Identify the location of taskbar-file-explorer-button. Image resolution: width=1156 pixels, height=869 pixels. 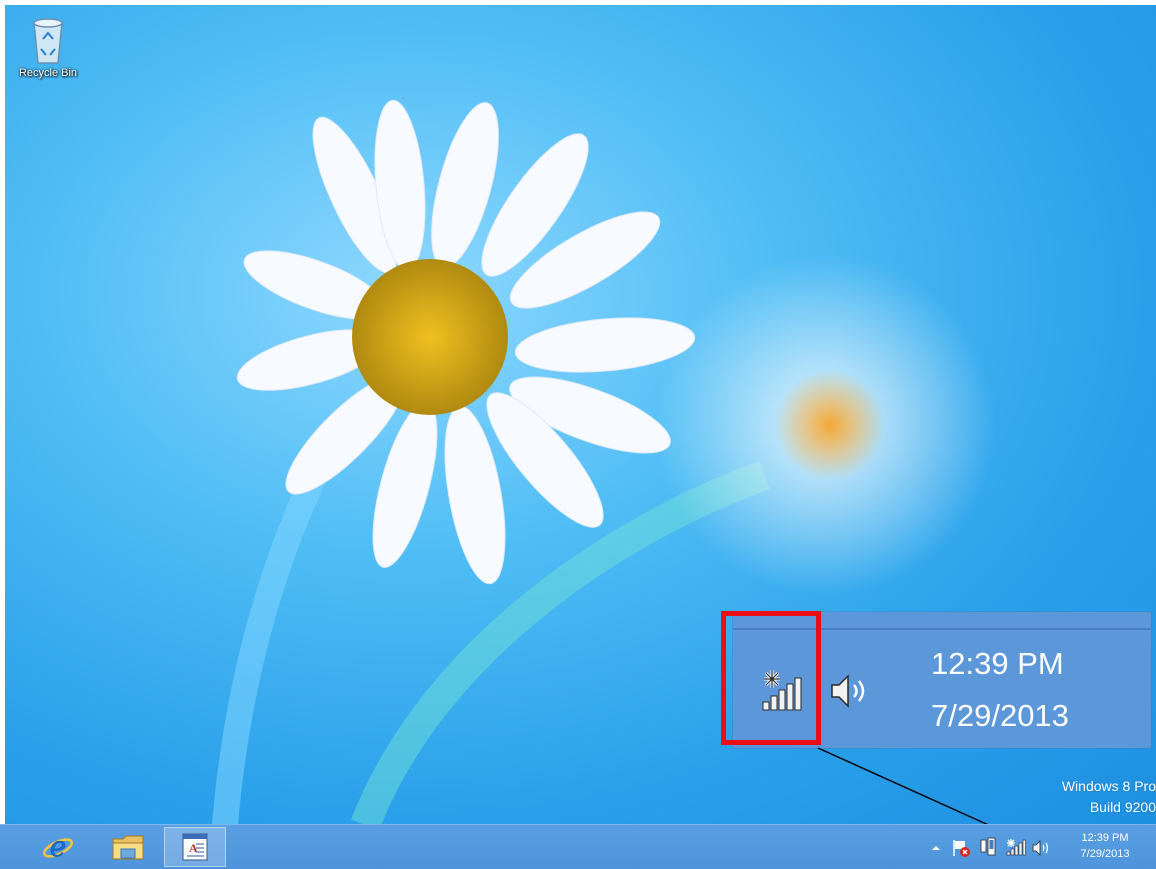
(127, 847).